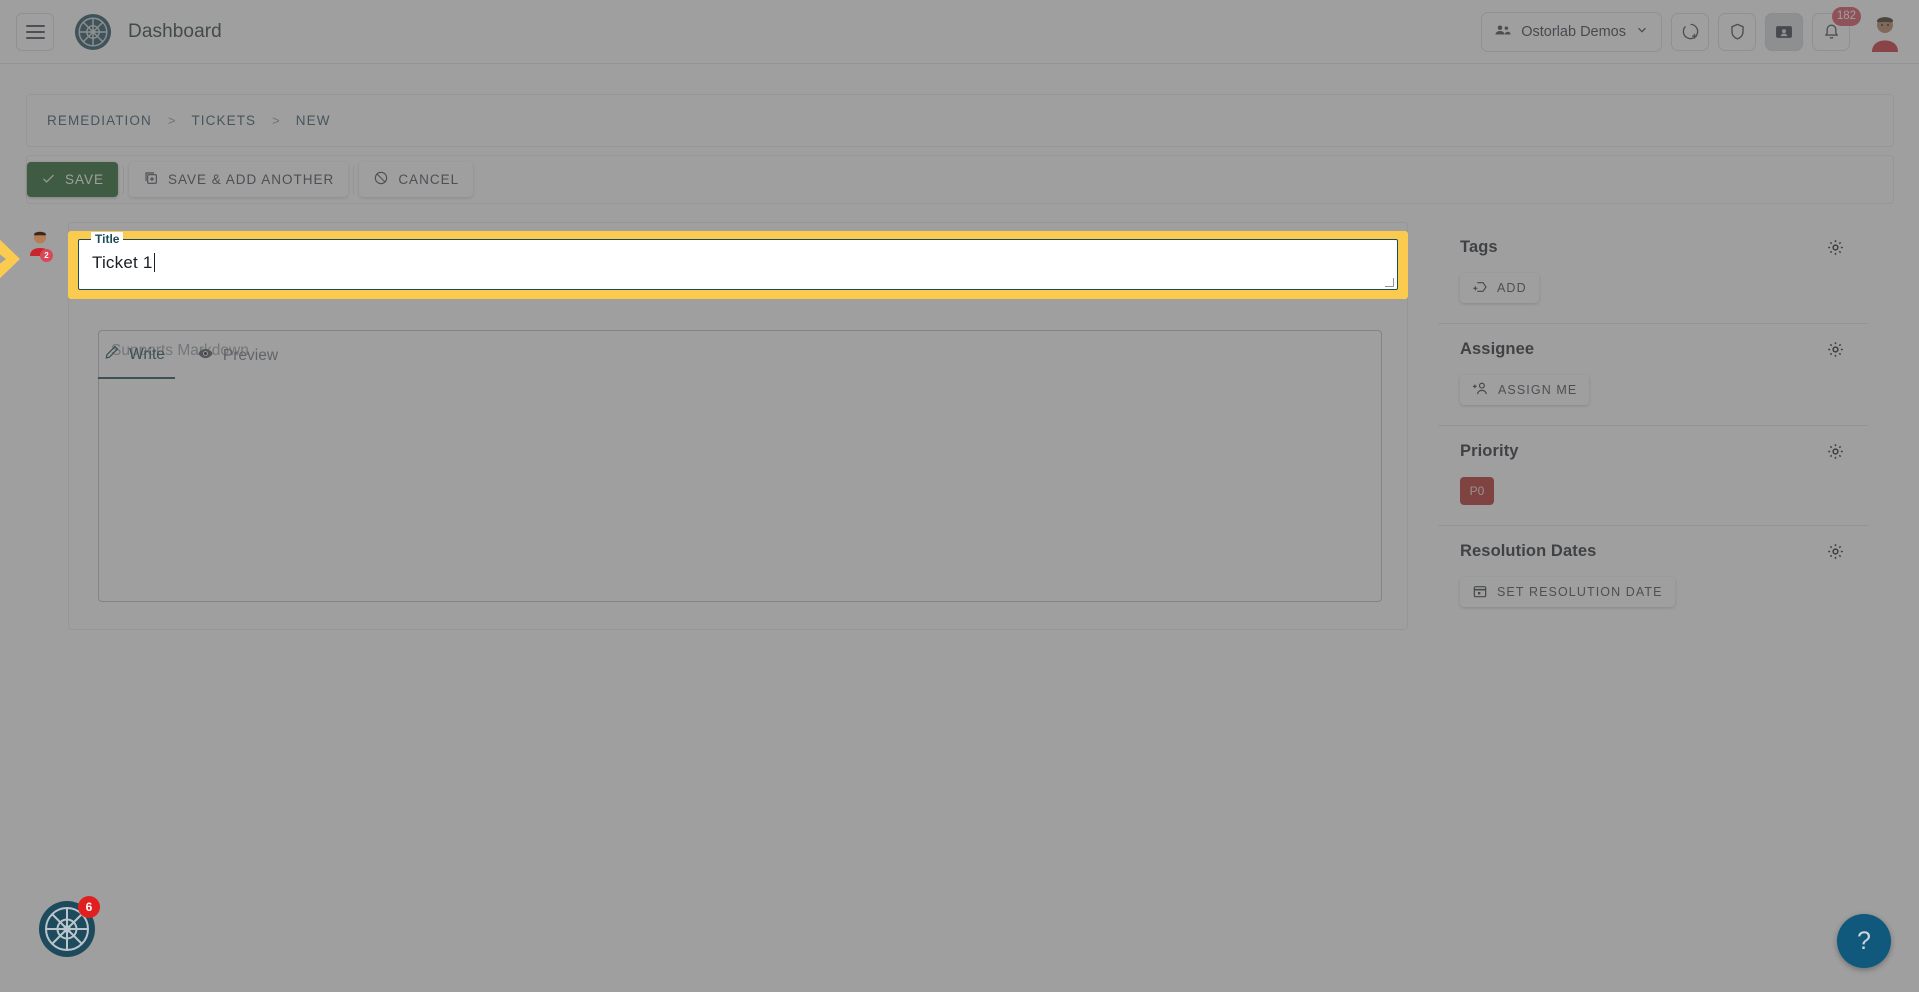 The image size is (1919, 992). What do you see at coordinates (960, 179) in the screenshot?
I see `action-toolbar: SAVE SAVE & ADD ANOTHER CANCEL` at bounding box center [960, 179].